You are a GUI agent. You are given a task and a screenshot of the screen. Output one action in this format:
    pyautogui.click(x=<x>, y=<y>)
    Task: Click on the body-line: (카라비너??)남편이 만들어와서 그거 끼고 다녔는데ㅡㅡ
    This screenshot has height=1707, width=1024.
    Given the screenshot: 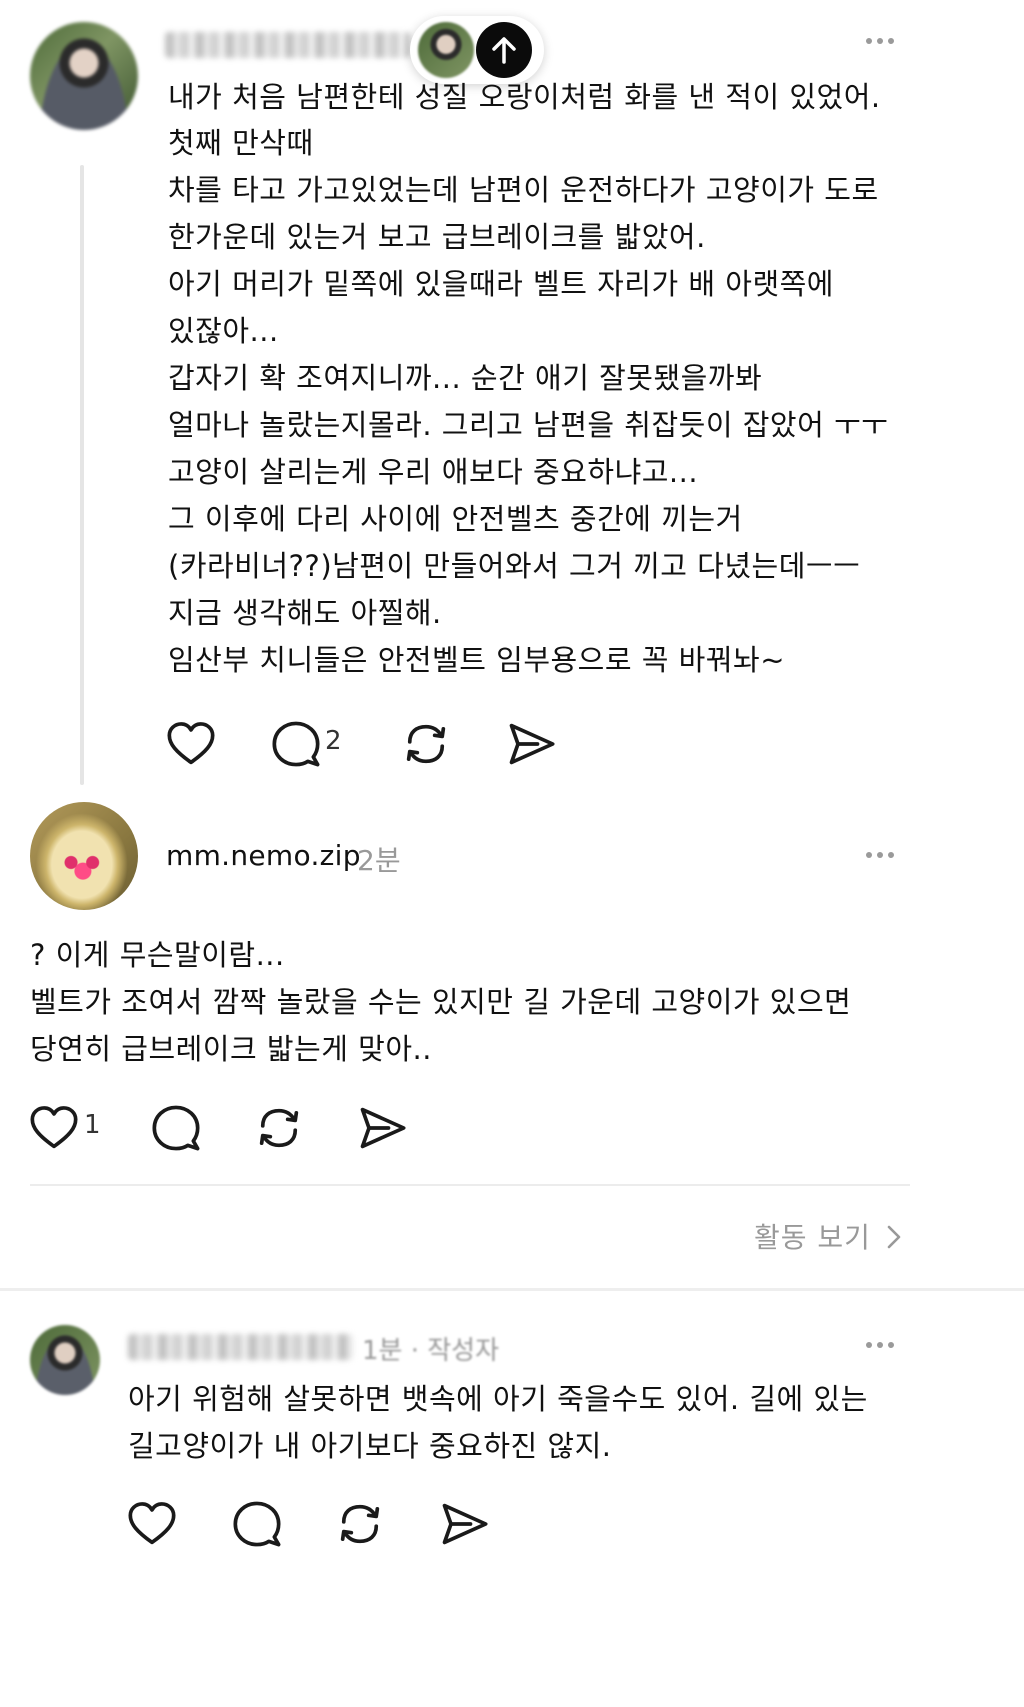 What is the action you would take?
    pyautogui.click(x=514, y=566)
    